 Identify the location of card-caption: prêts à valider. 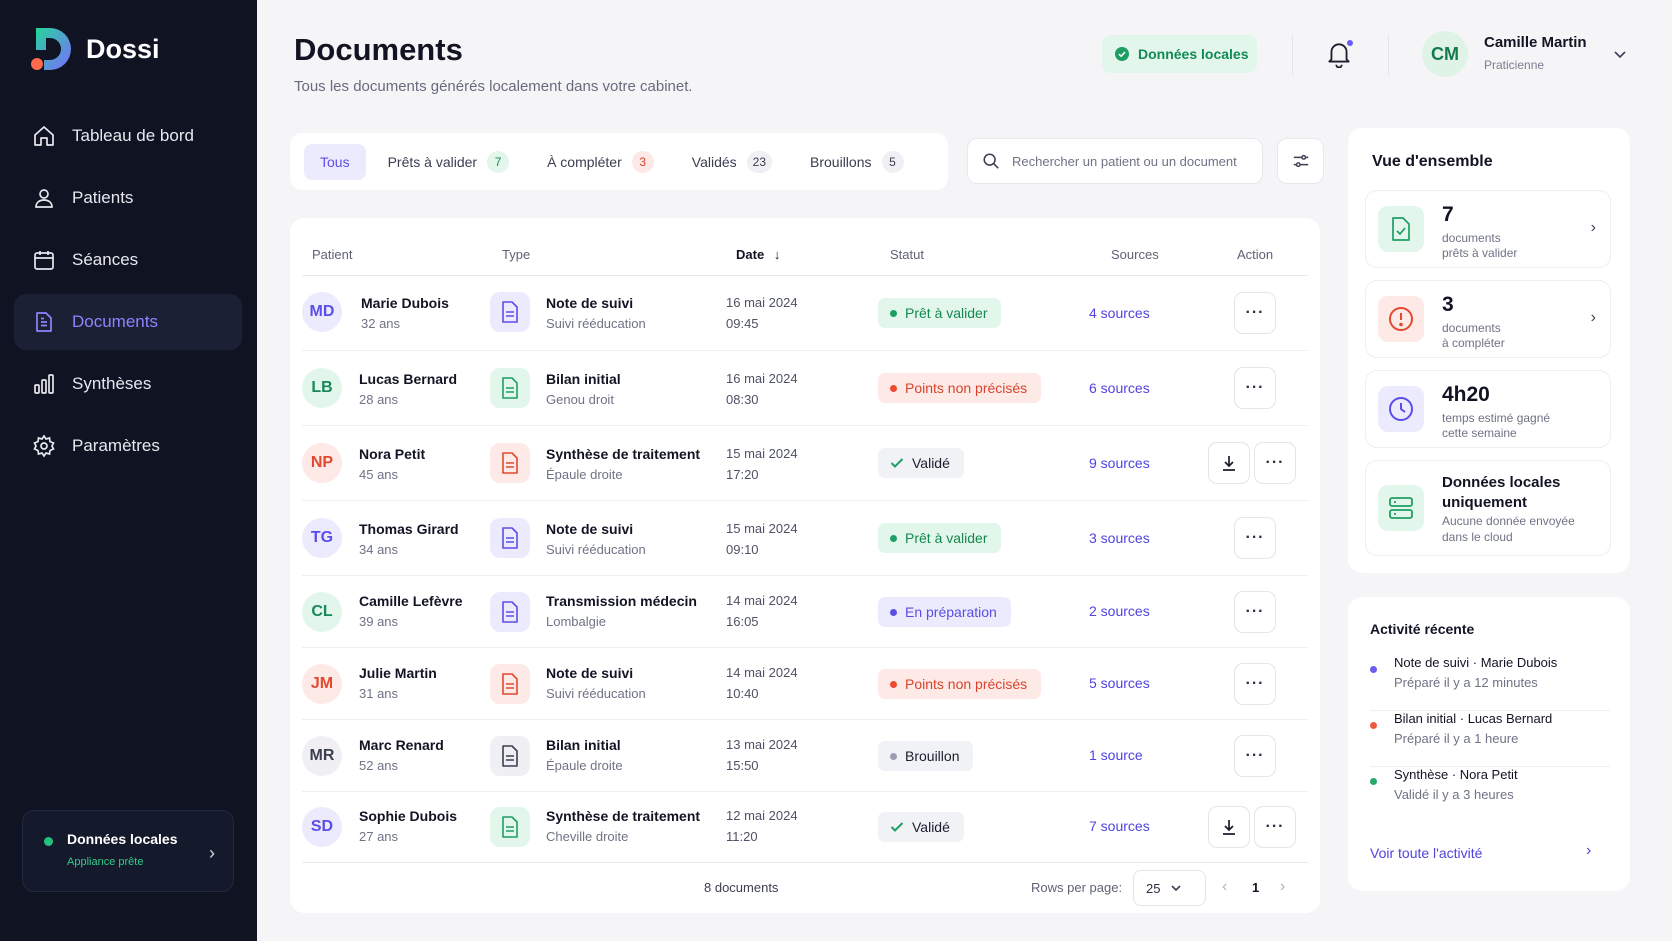
(1480, 253).